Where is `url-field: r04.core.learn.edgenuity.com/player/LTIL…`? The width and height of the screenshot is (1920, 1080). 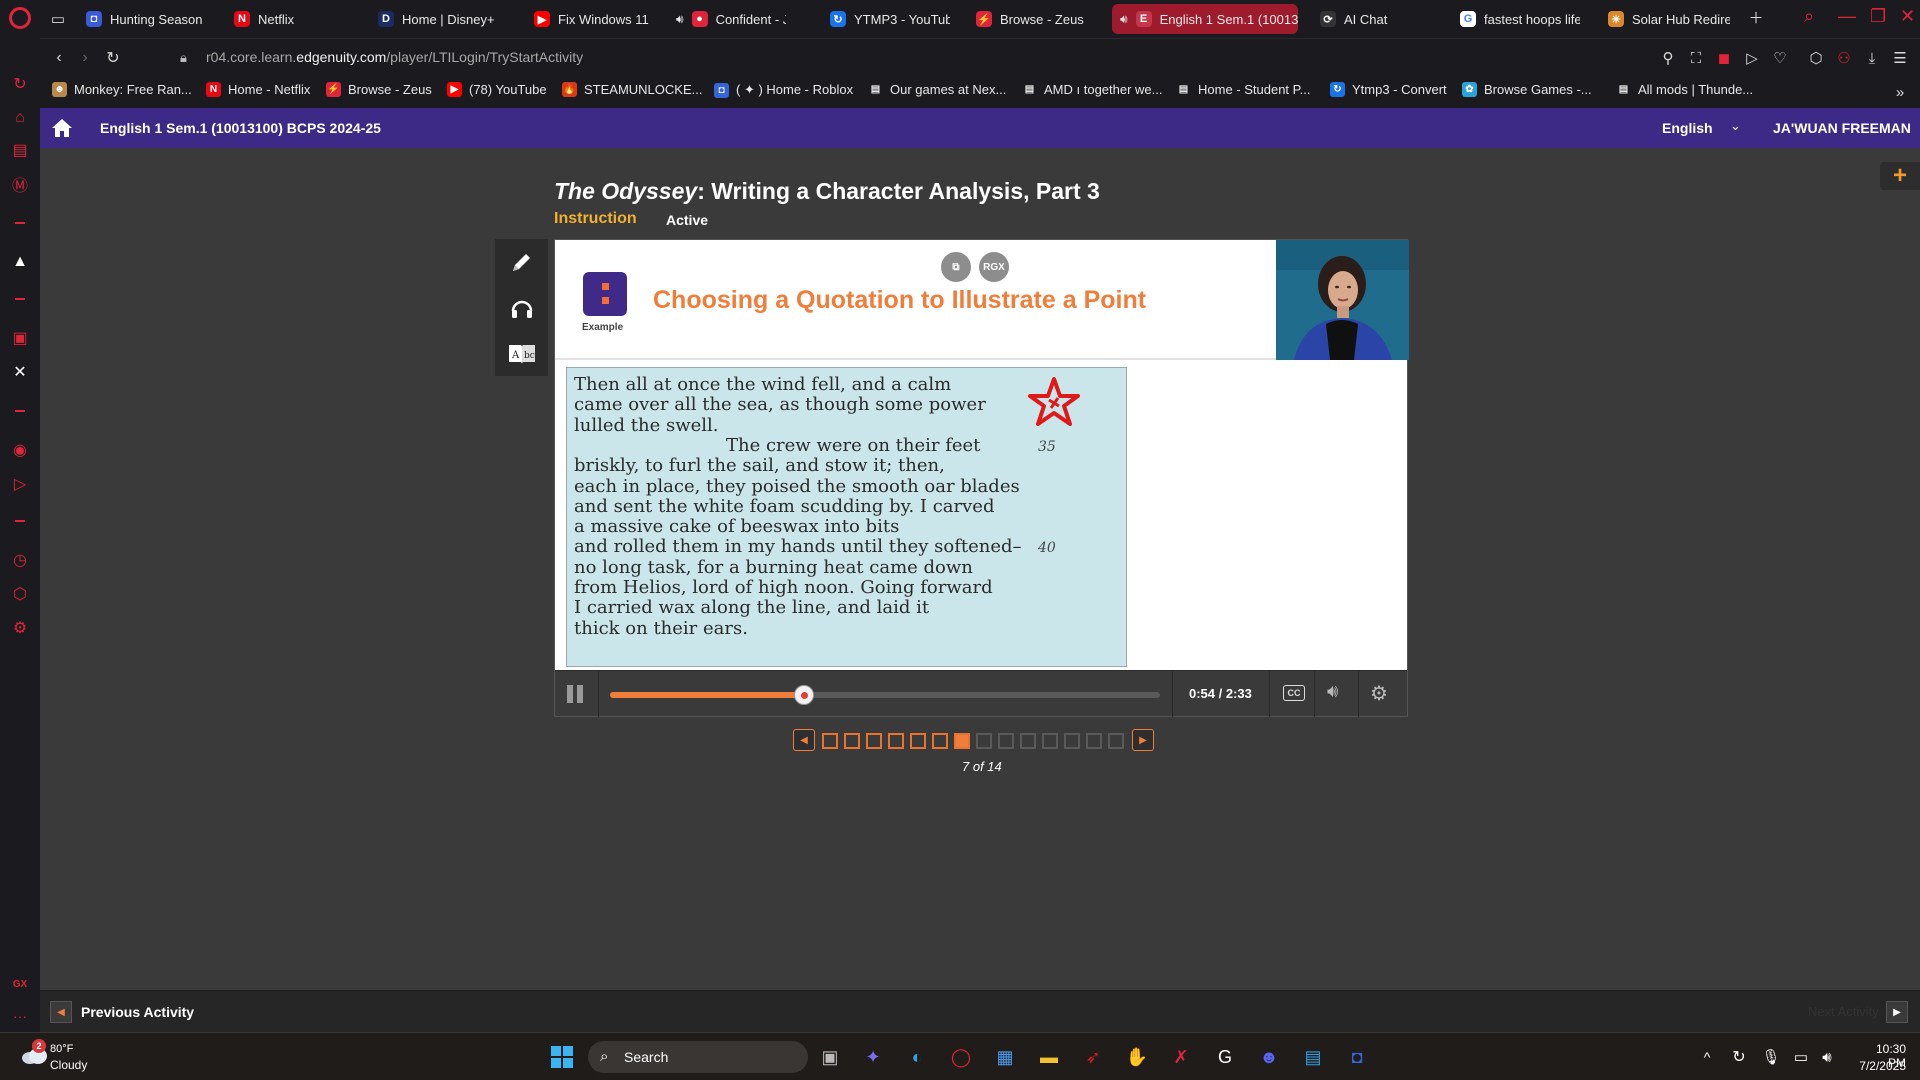 url-field: r04.core.learn.edgenuity.com/player/LTIL… is located at coordinates (394, 57).